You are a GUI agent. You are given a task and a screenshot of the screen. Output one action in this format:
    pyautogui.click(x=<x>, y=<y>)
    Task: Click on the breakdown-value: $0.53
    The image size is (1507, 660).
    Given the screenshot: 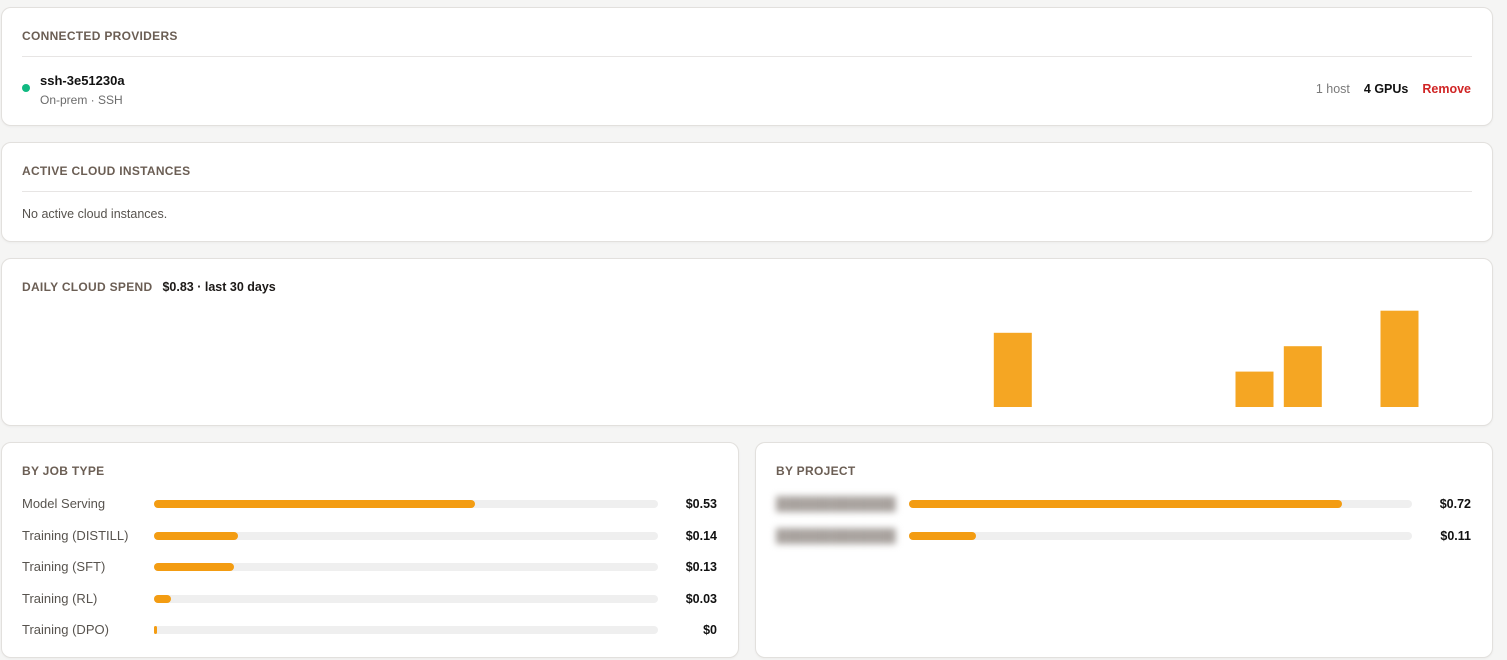 What is the action you would take?
    pyautogui.click(x=701, y=504)
    